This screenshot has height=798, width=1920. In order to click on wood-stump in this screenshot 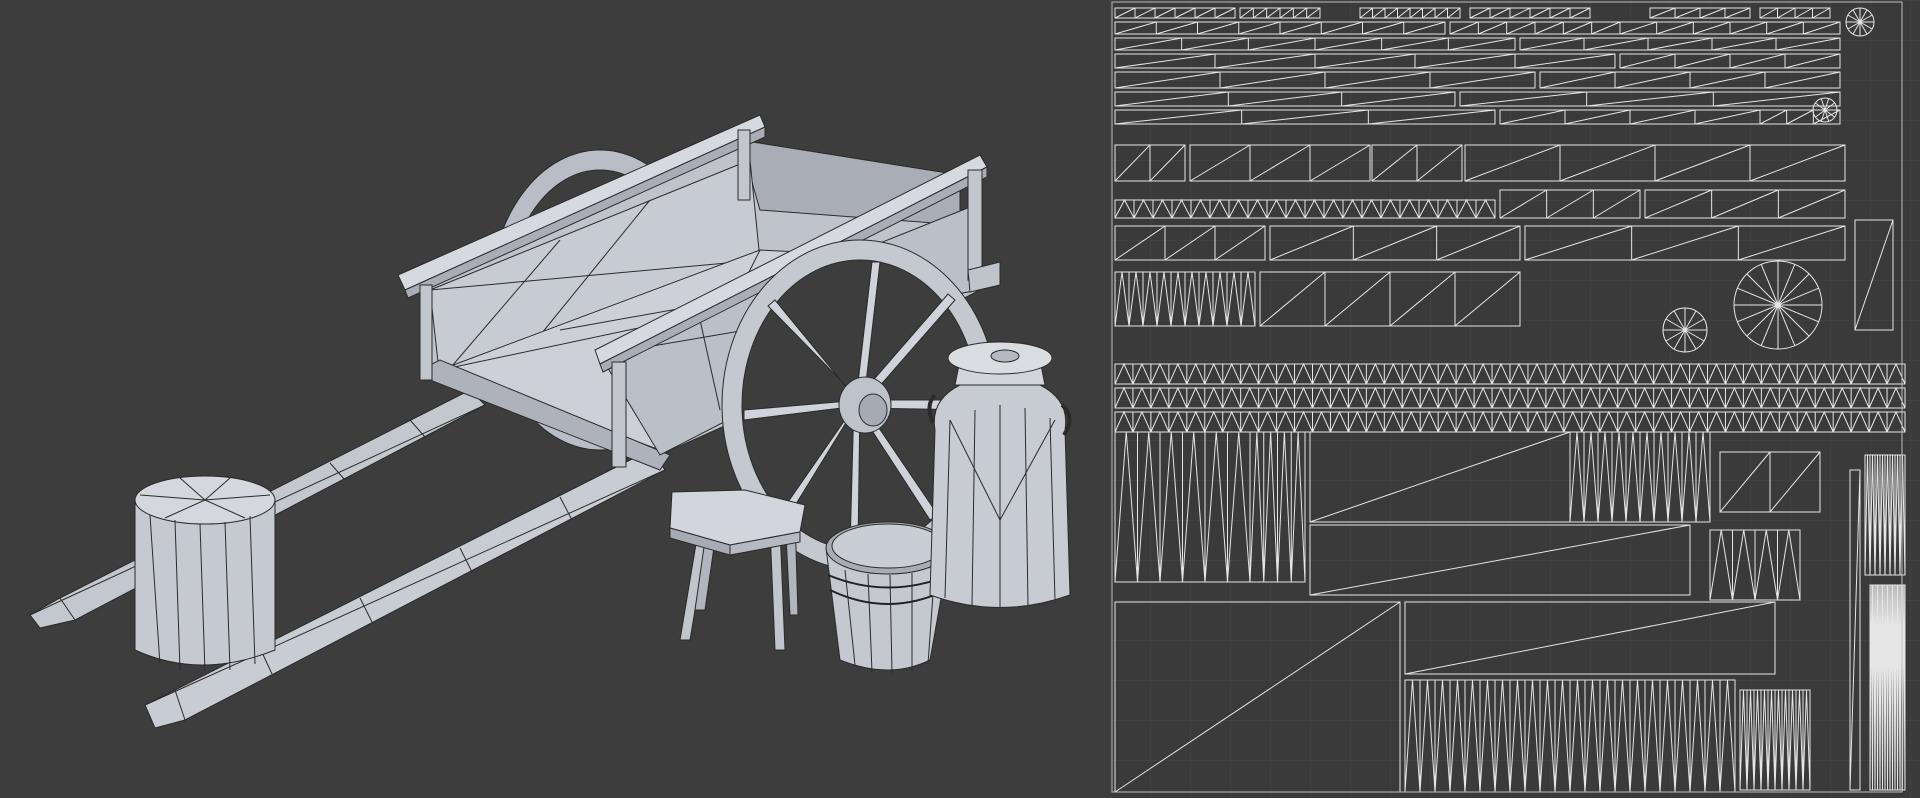, I will do `click(205, 574)`.